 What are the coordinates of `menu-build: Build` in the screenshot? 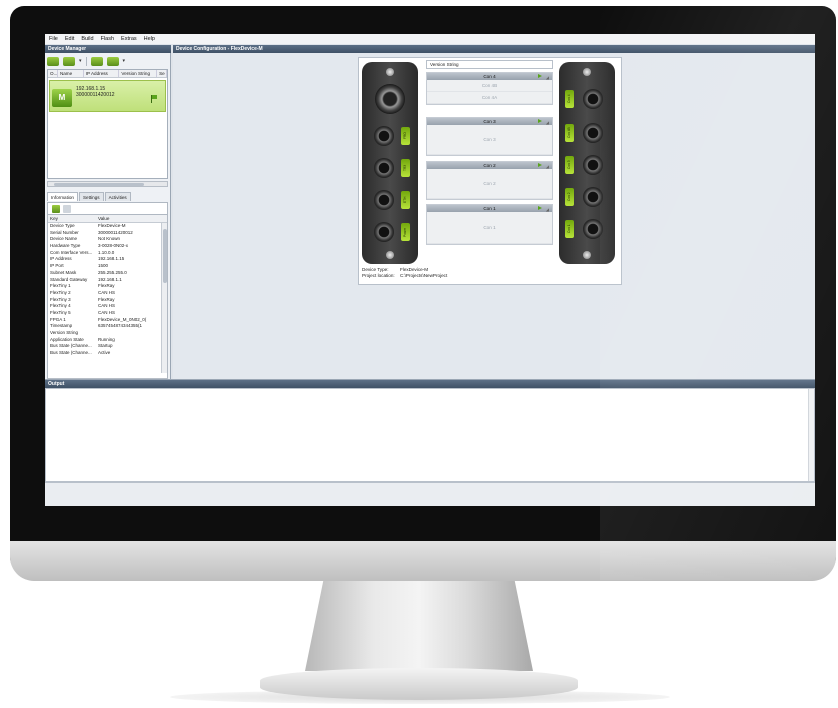 It's located at (87, 39).